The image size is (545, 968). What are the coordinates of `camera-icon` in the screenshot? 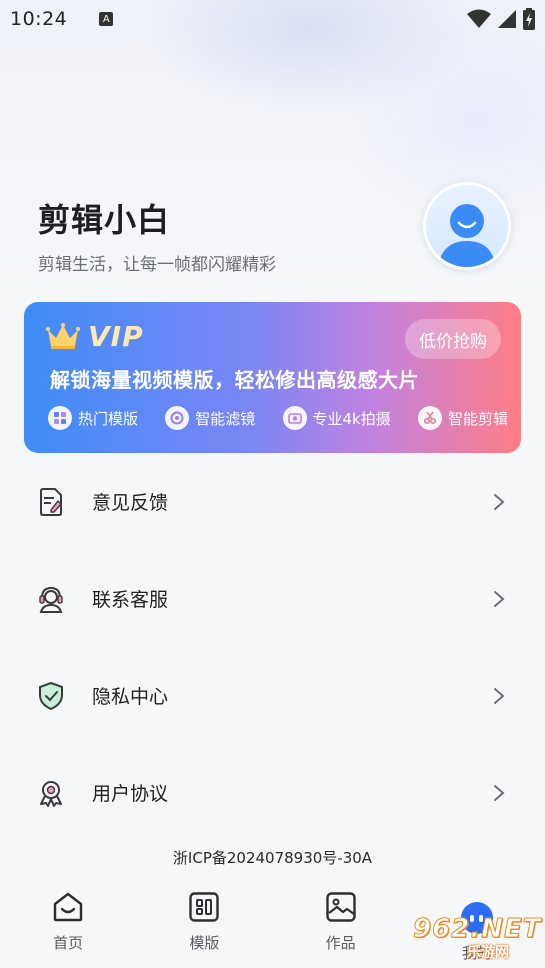 It's located at (294, 418).